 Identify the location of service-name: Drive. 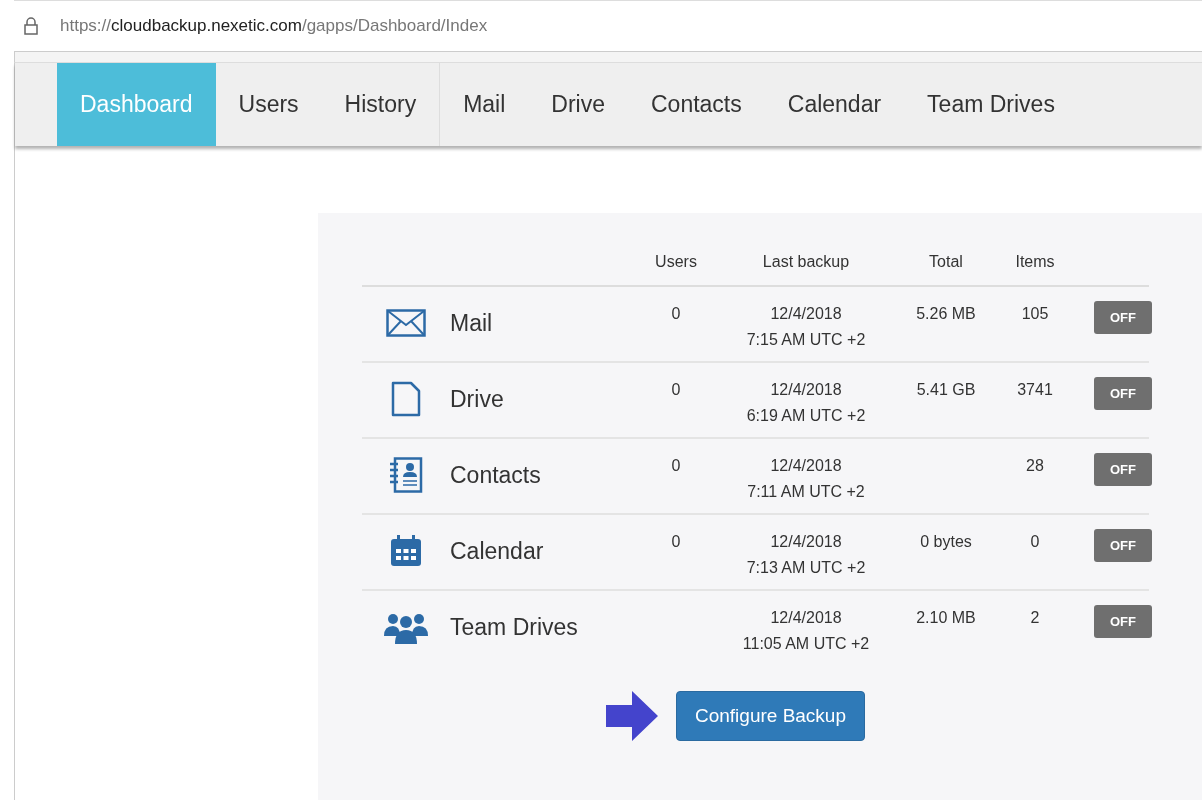
(477, 399).